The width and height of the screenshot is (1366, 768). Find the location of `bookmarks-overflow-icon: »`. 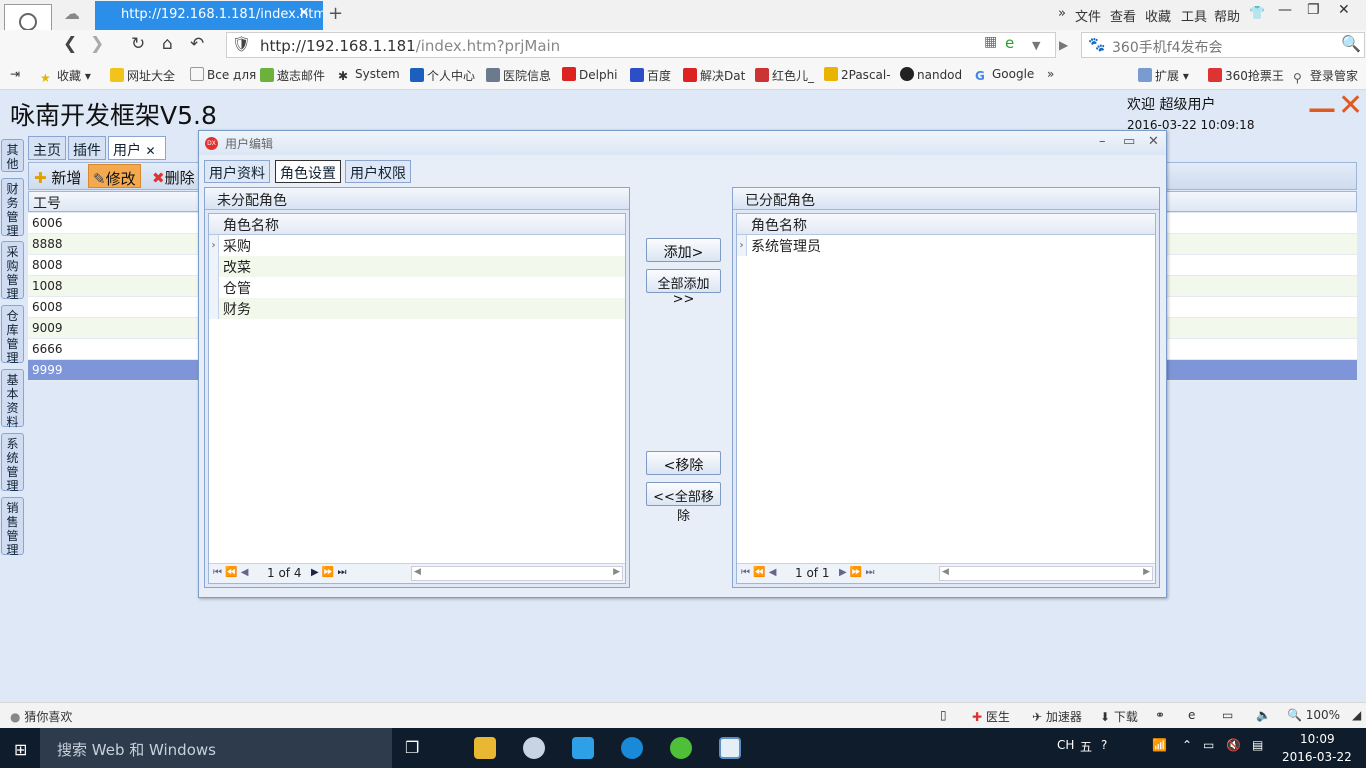

bookmarks-overflow-icon: » is located at coordinates (1050, 74).